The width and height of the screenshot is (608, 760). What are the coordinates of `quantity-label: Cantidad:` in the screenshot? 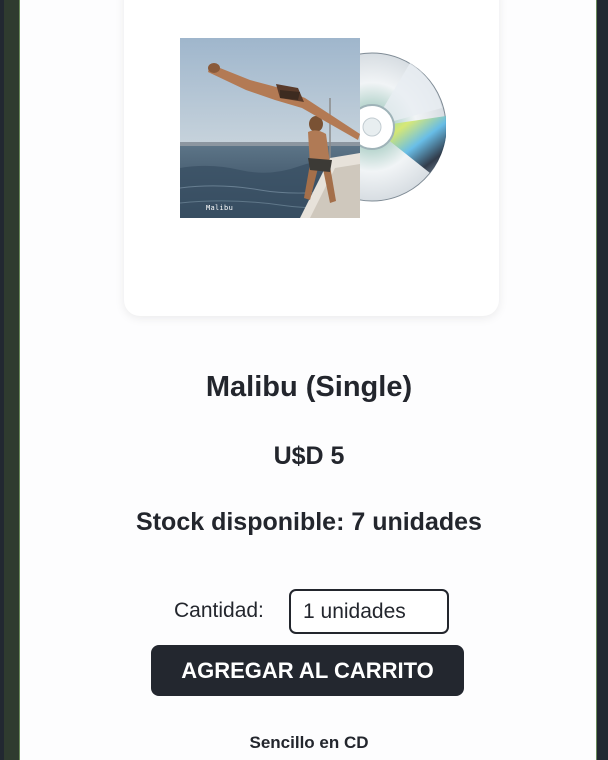 It's located at (219, 610).